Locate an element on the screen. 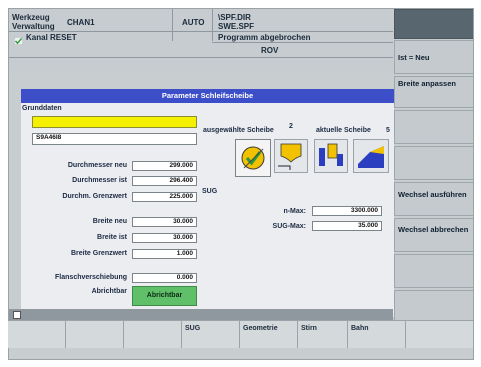  inclined-wheel-icon is located at coordinates (331, 159).